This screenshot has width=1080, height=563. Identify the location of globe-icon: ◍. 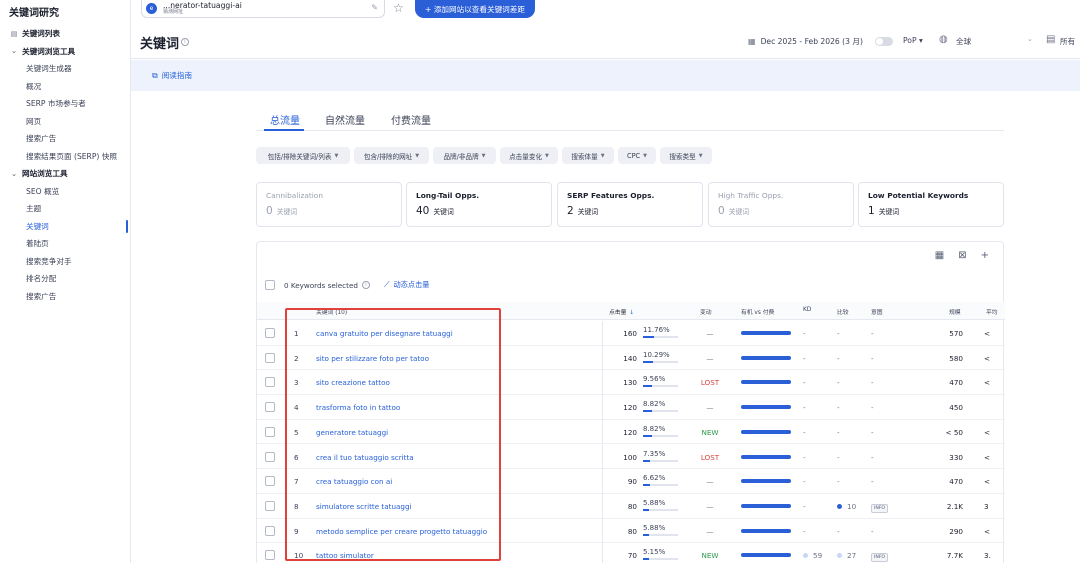
(943, 39).